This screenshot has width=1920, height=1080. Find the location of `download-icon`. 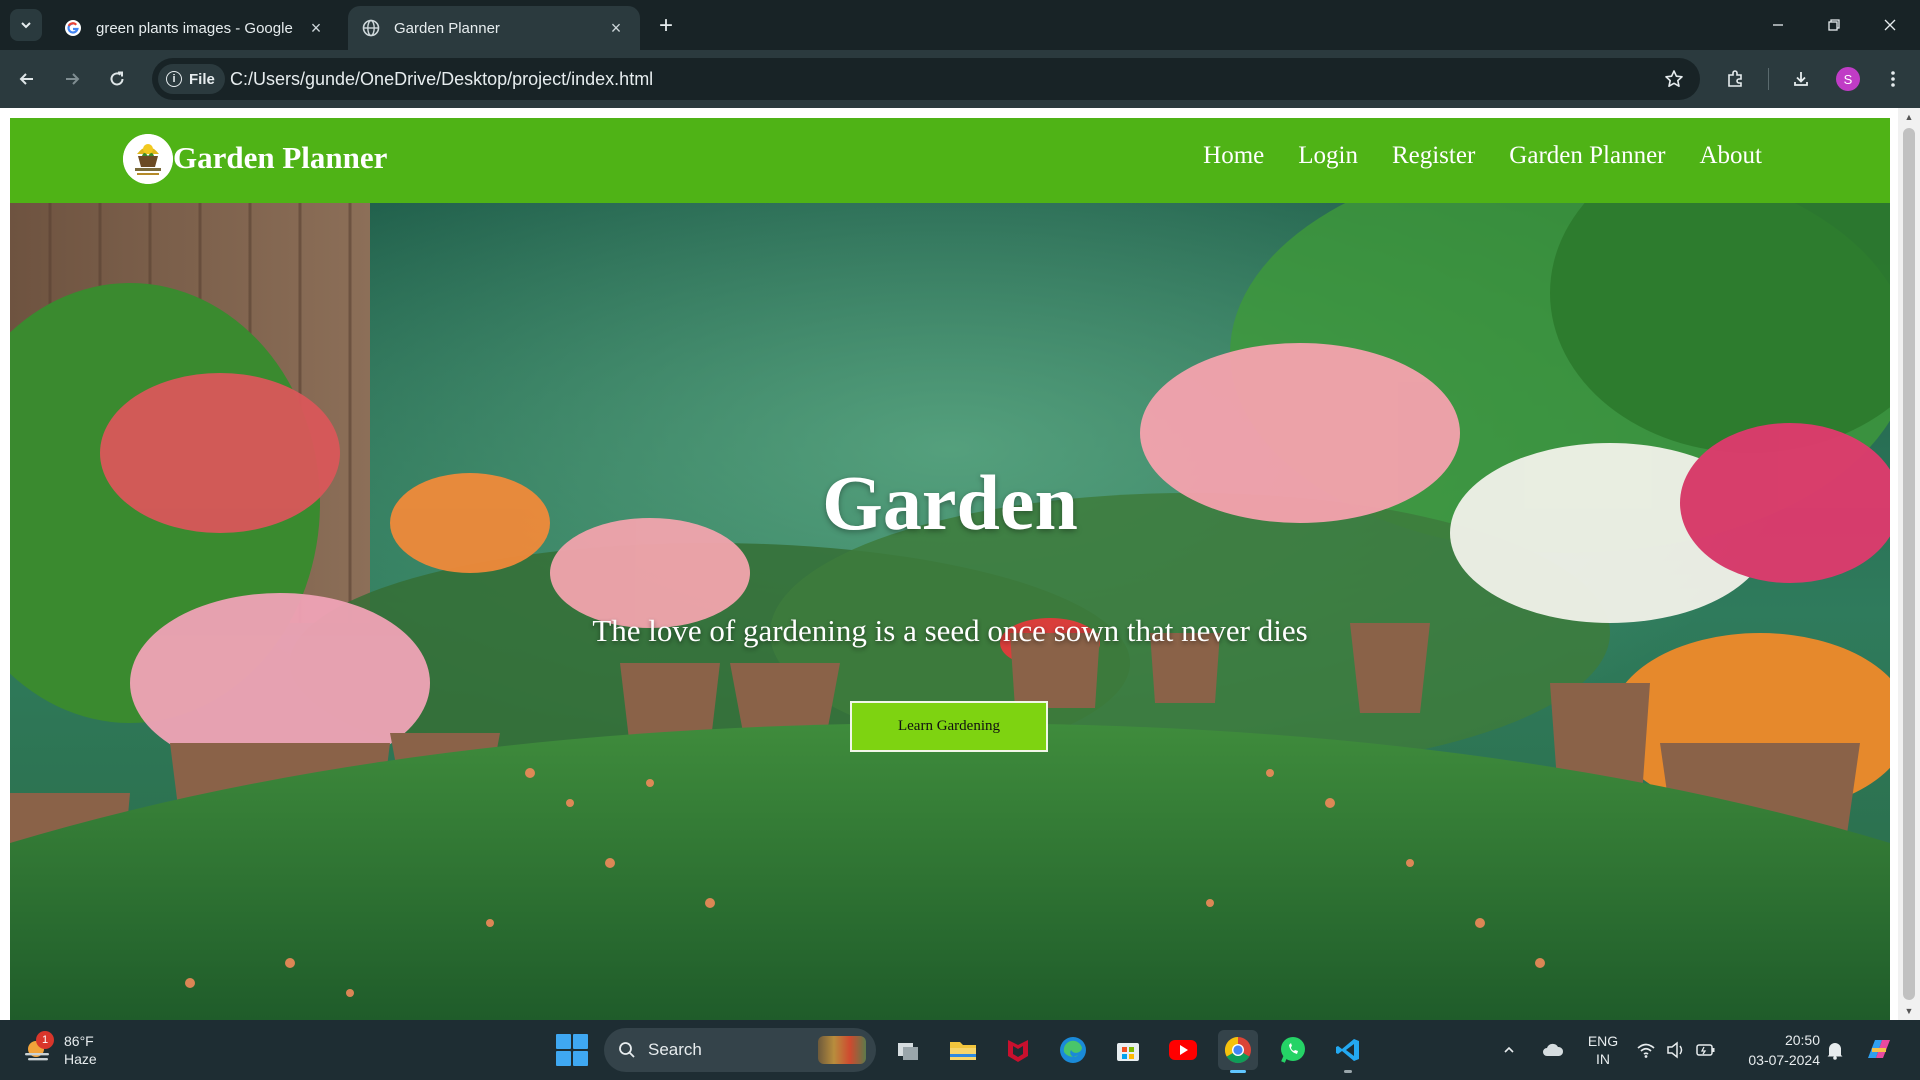

download-icon is located at coordinates (1801, 79).